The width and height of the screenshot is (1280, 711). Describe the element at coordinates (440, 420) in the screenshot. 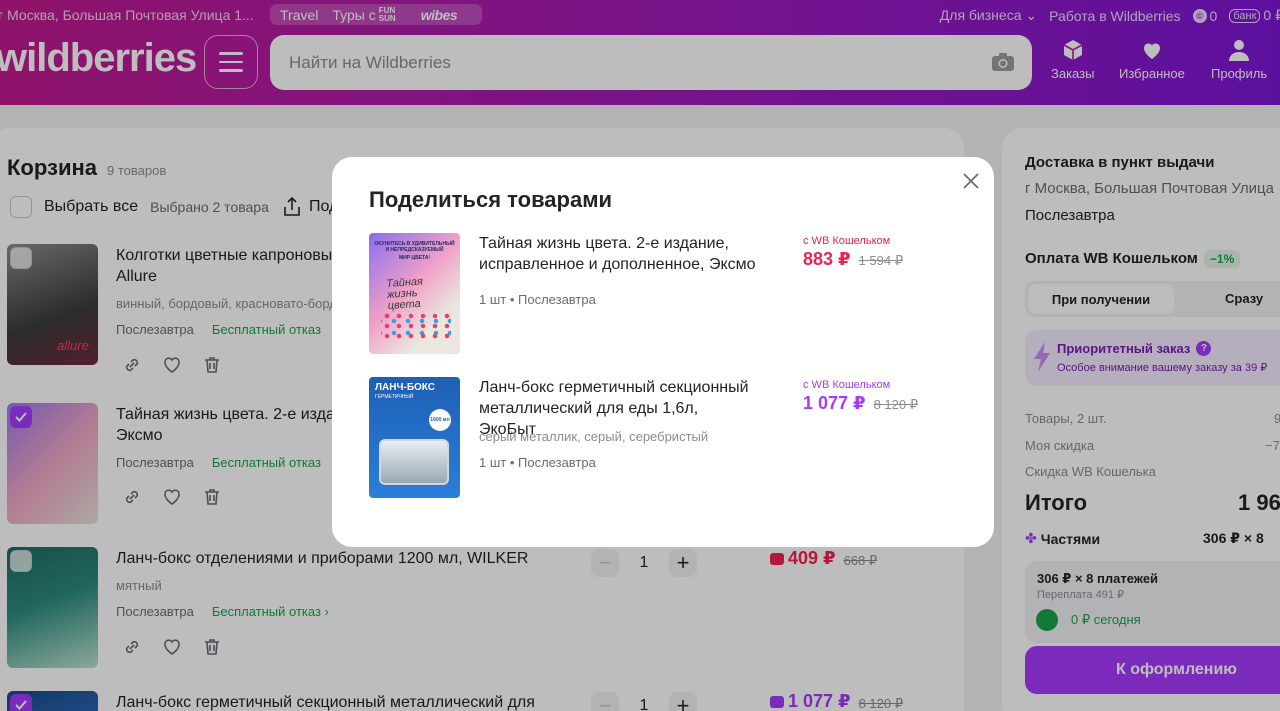

I see `volume-badge: 1600 мл` at that location.